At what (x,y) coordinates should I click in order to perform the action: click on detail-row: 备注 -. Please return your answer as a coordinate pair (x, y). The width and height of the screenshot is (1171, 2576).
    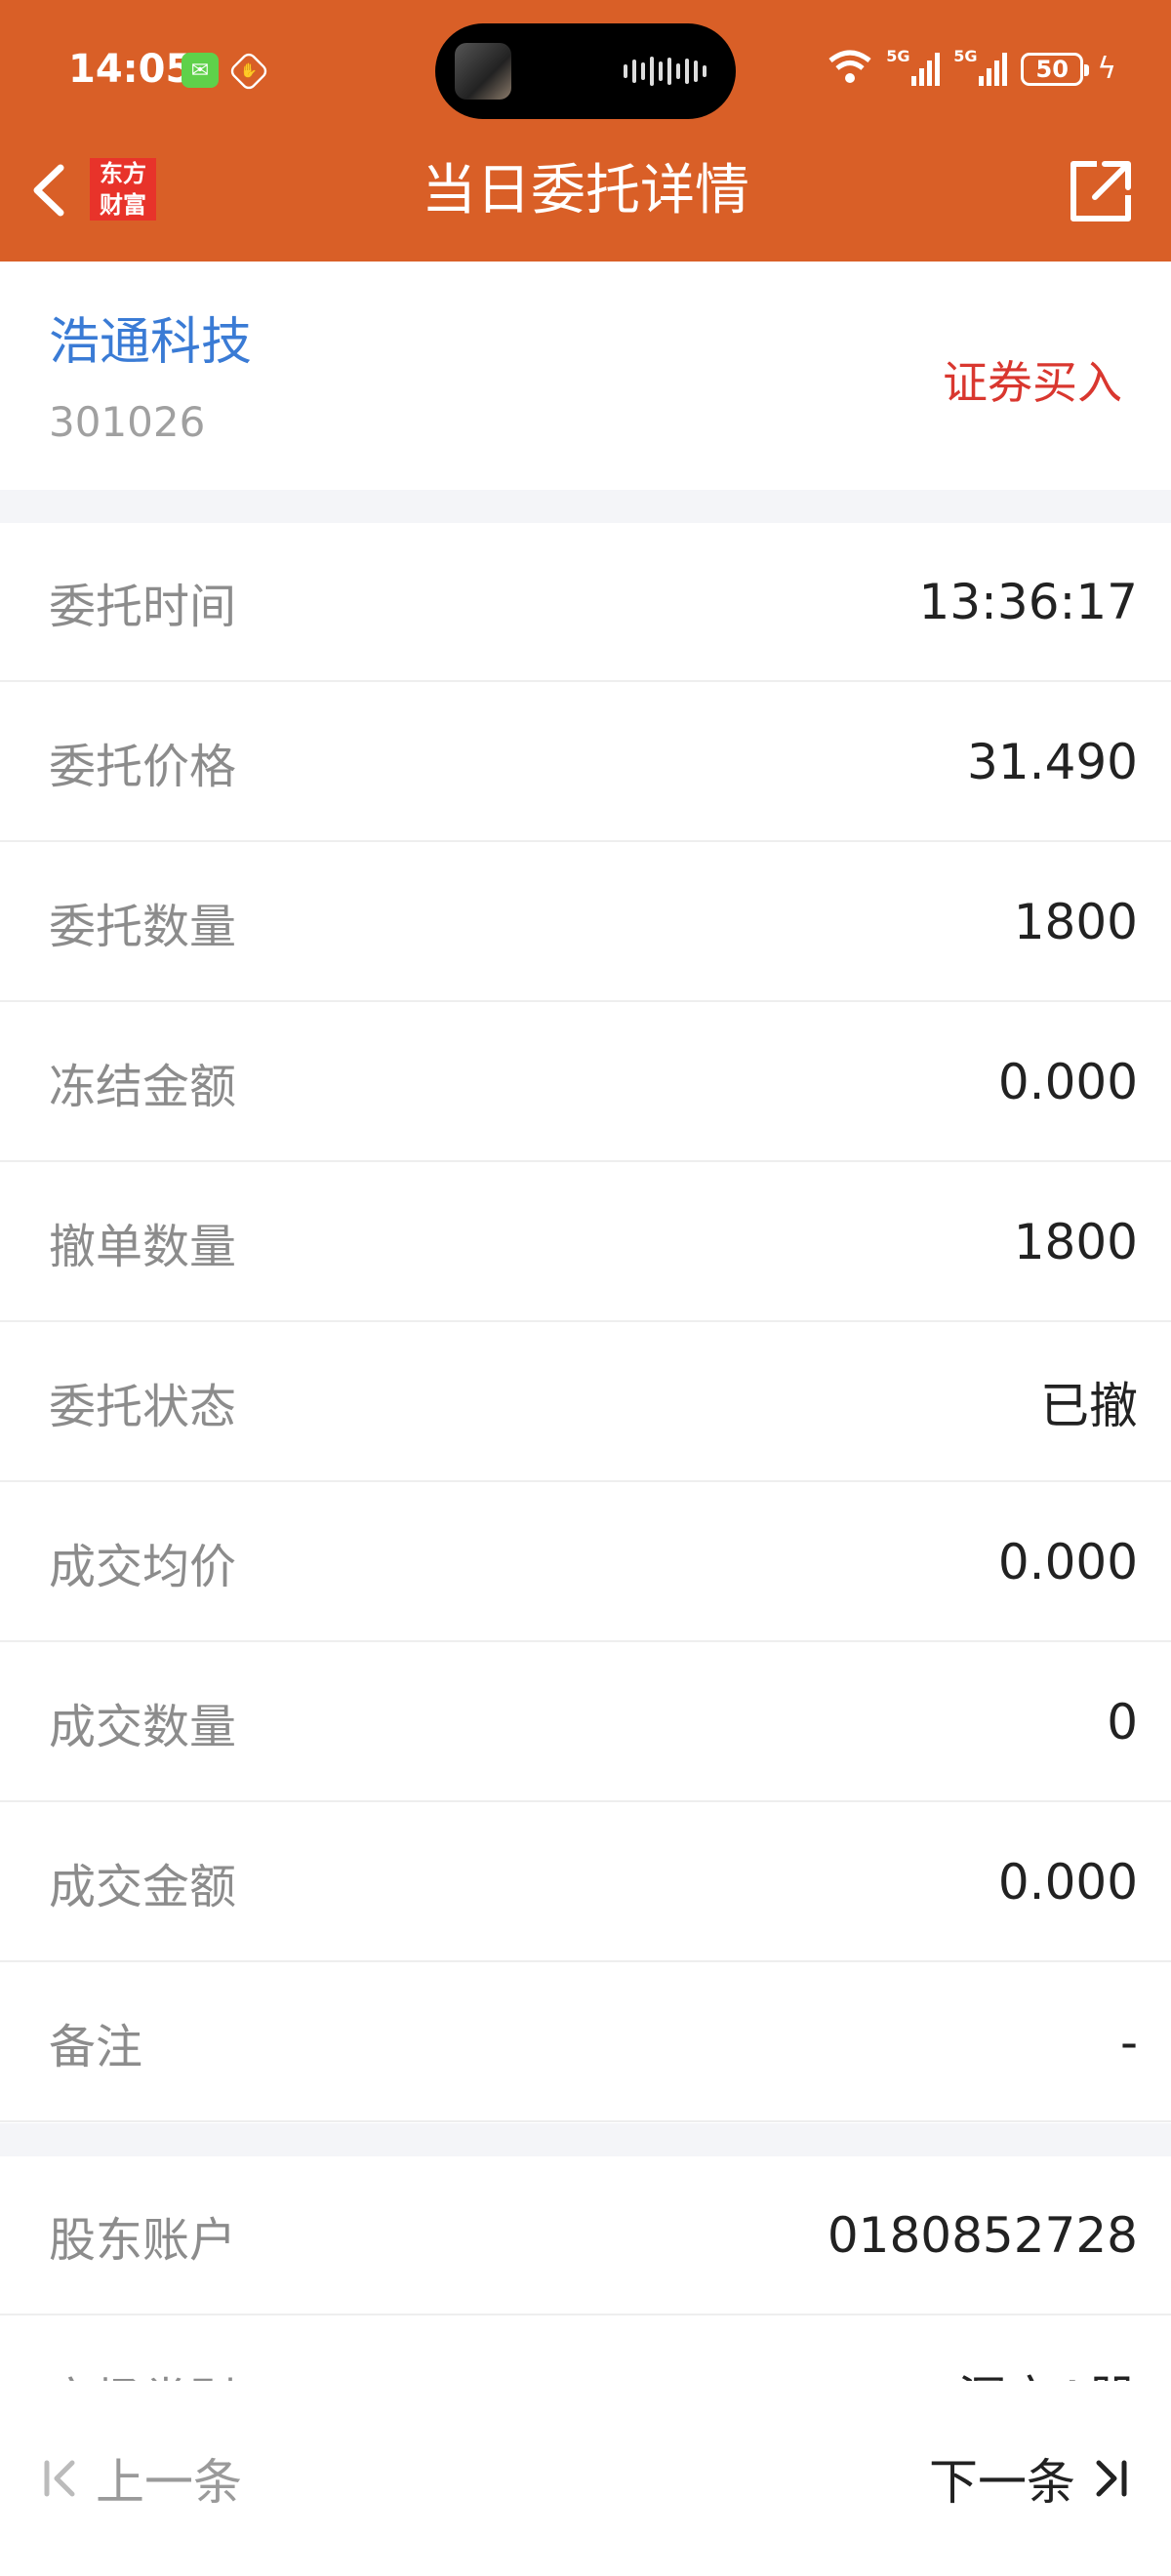
    Looking at the image, I should click on (585, 2042).